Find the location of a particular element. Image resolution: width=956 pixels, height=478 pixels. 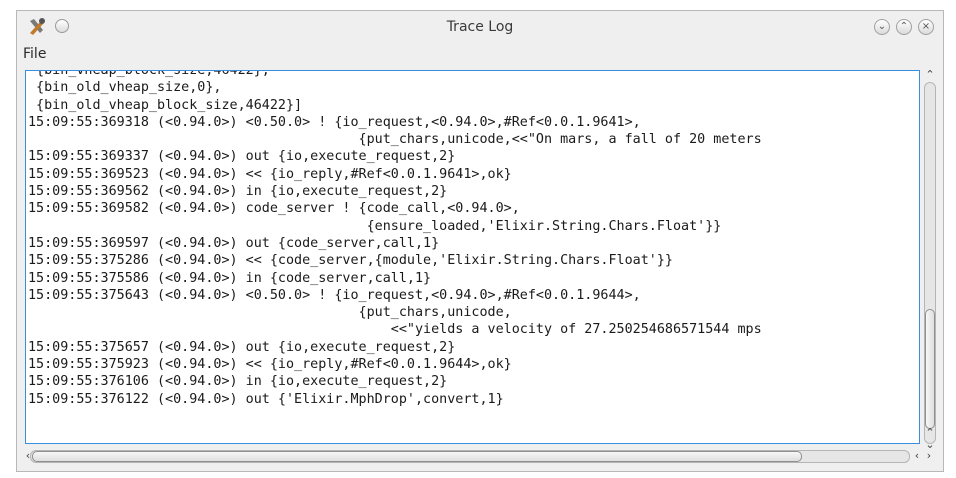

vertical-scroll-thumb is located at coordinates (930, 369).